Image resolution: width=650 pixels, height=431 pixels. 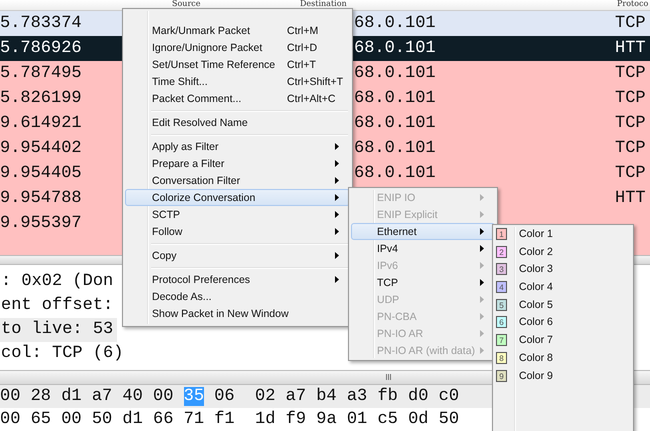 I want to click on color-swatch: 4, so click(x=501, y=287).